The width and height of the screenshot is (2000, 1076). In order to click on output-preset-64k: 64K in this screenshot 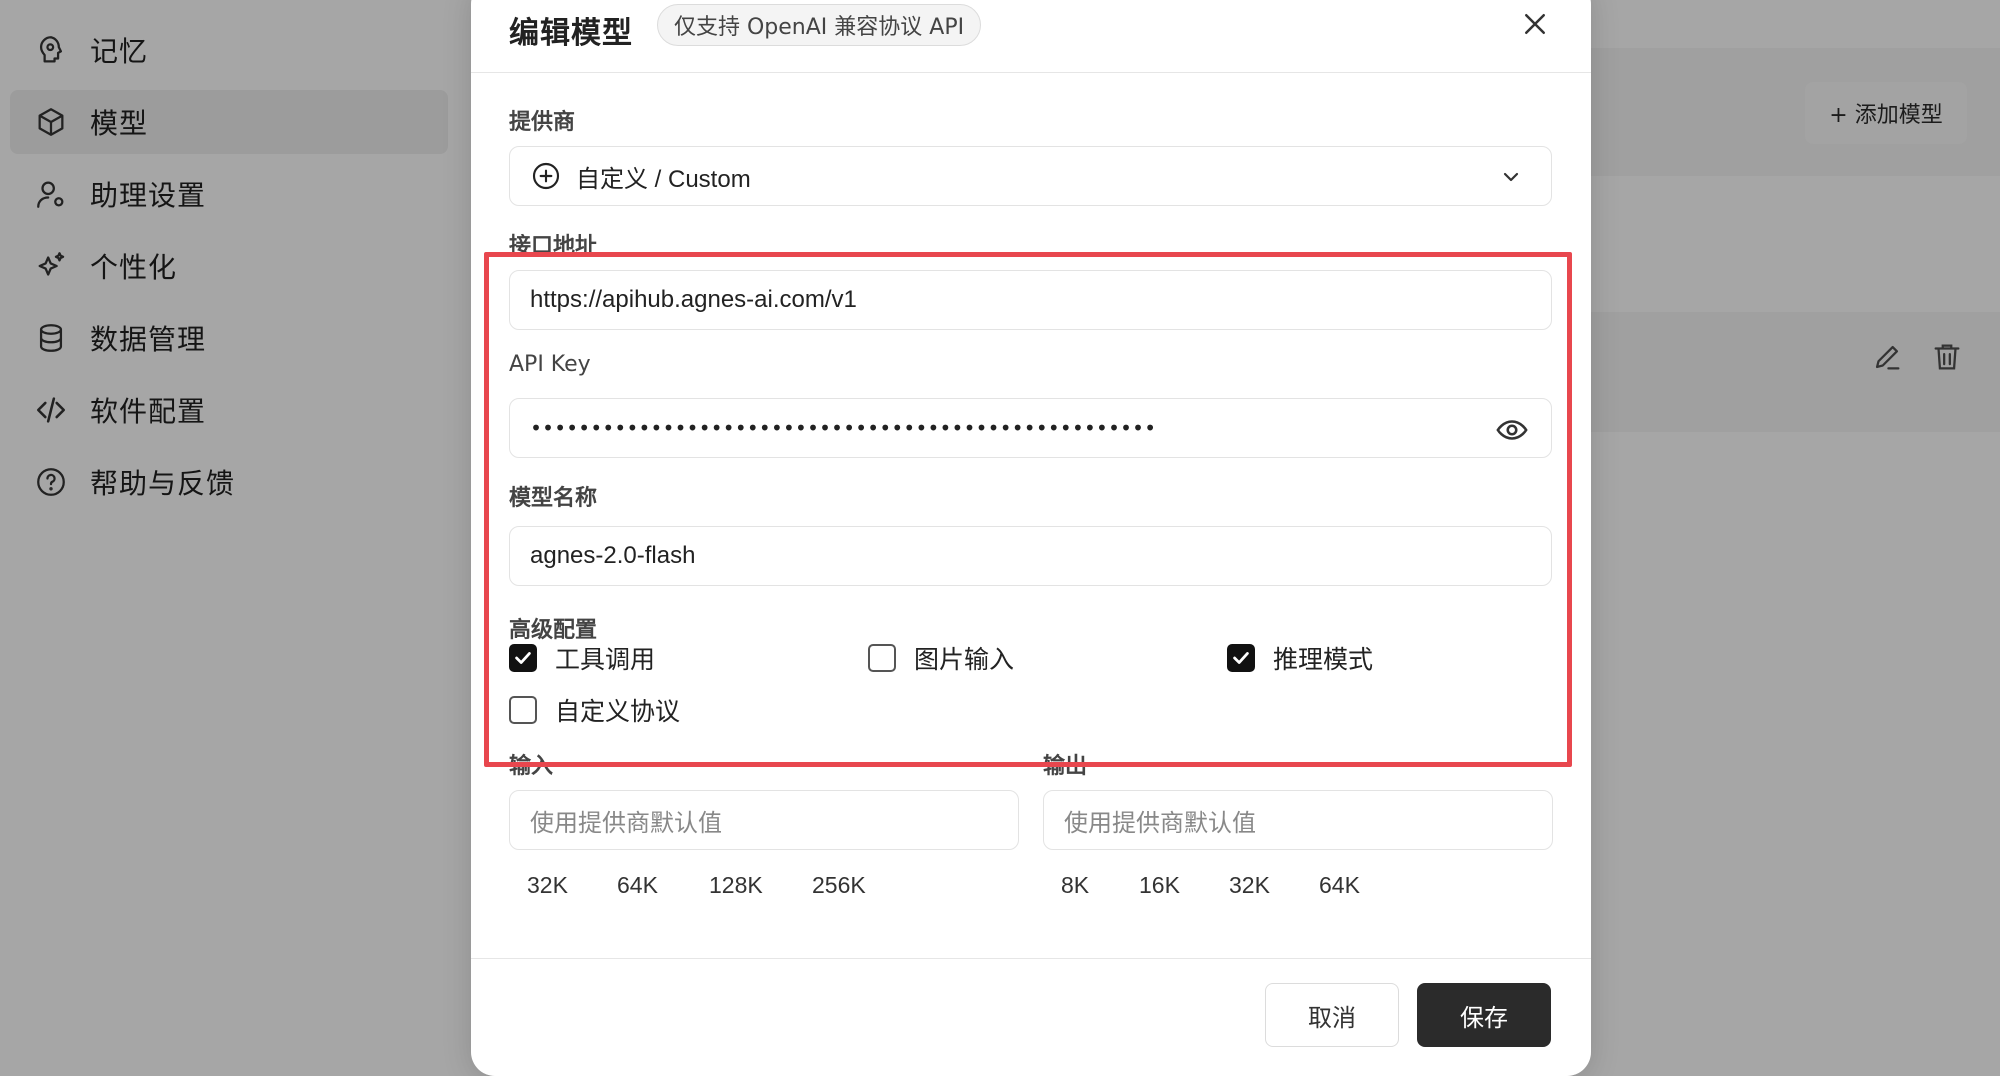, I will do `click(1339, 885)`.